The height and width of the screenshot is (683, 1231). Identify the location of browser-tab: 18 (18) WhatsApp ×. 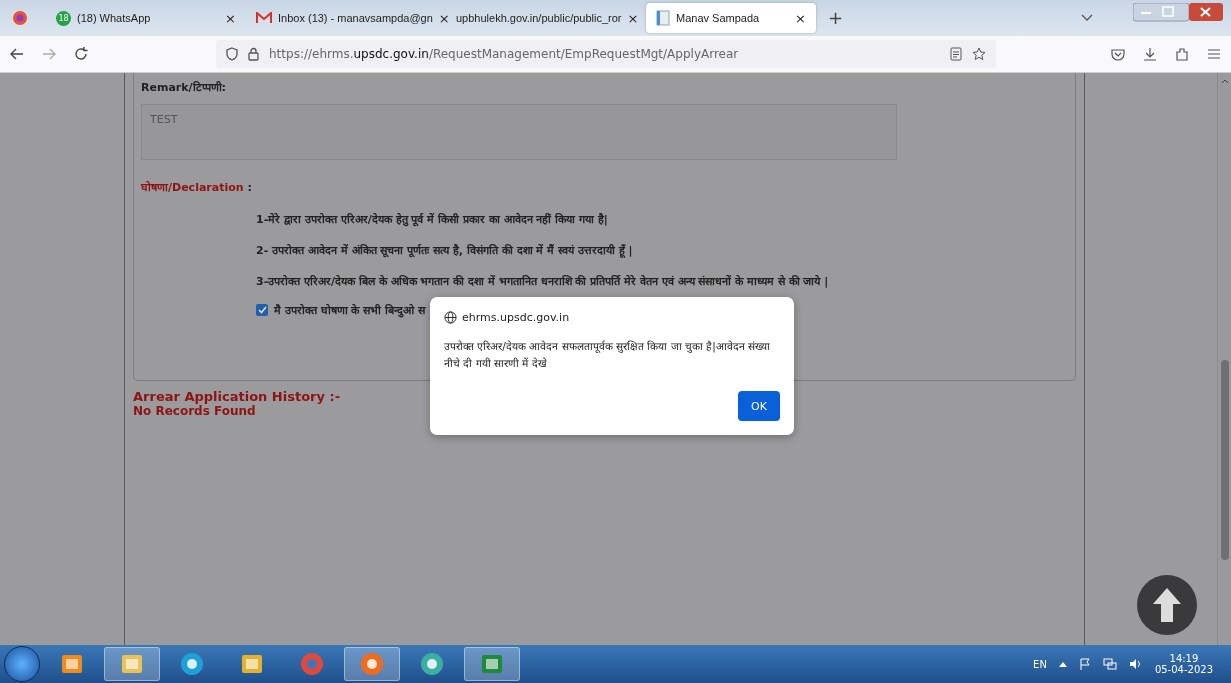
(146, 18).